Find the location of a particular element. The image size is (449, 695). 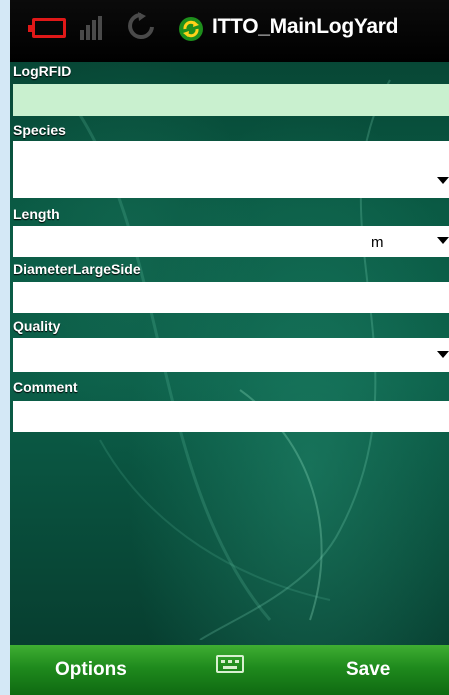

diameter-field is located at coordinates (231, 297).